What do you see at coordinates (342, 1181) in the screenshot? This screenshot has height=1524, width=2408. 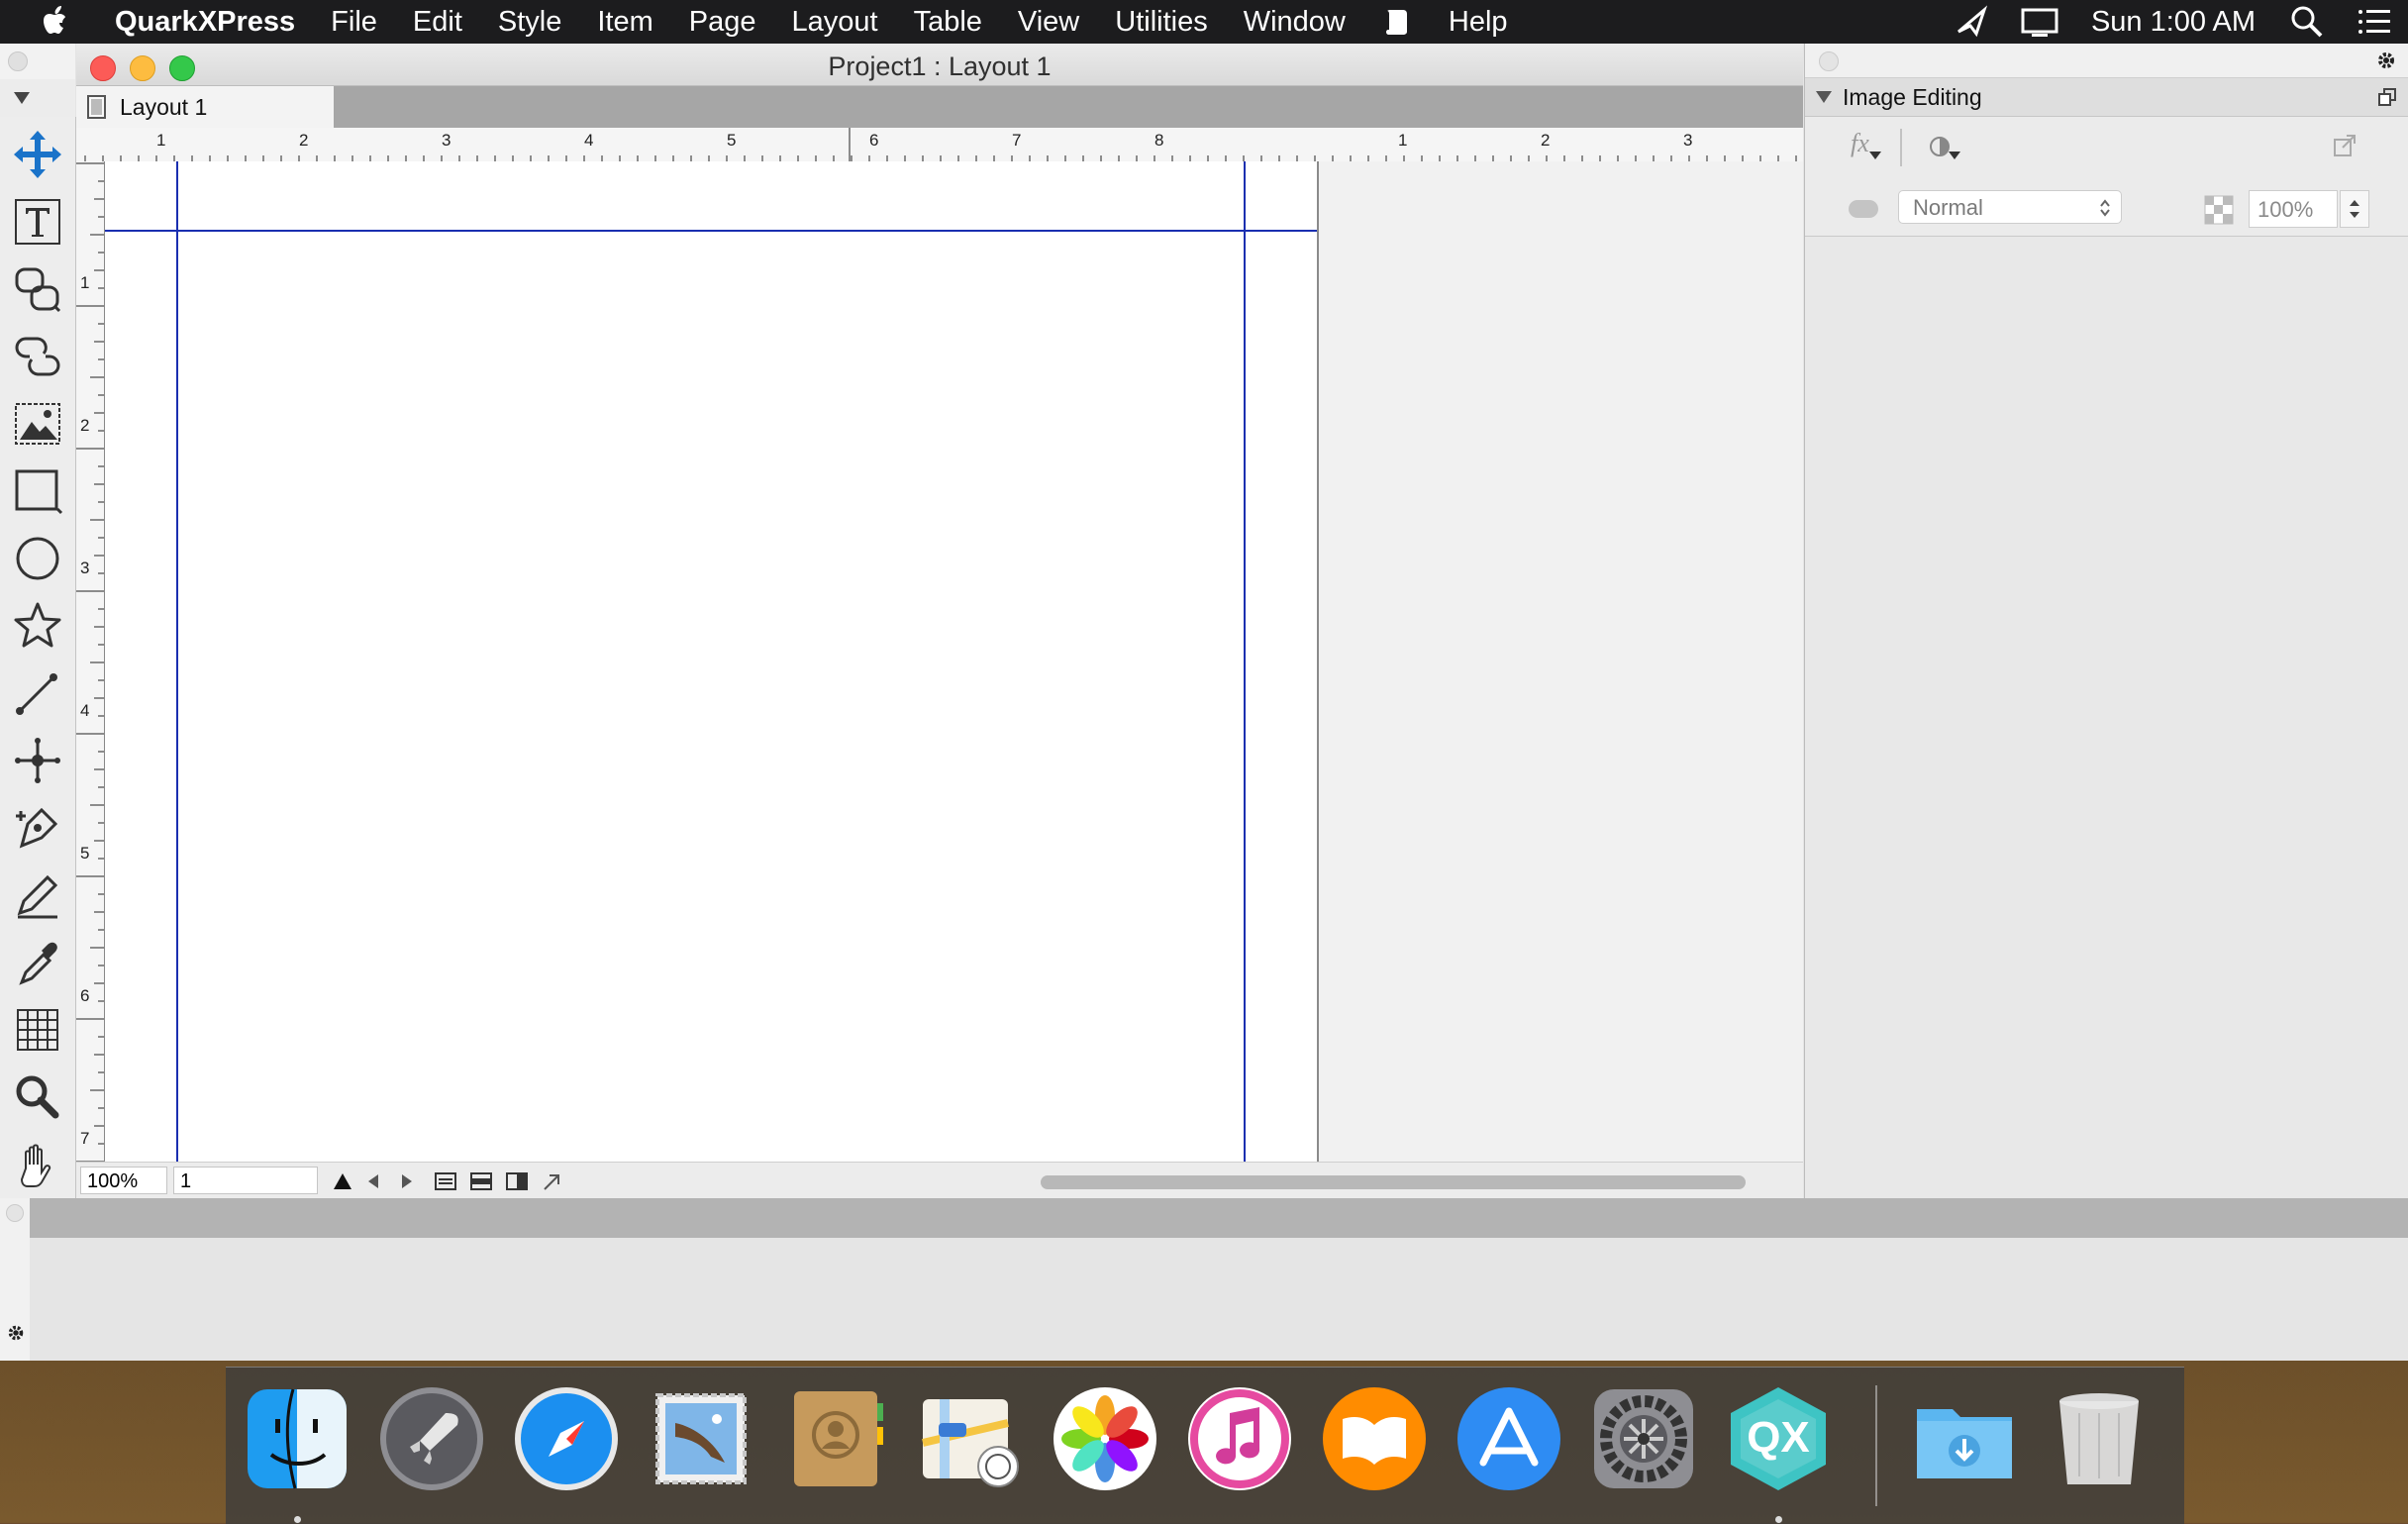 I see `page-up-icon` at bounding box center [342, 1181].